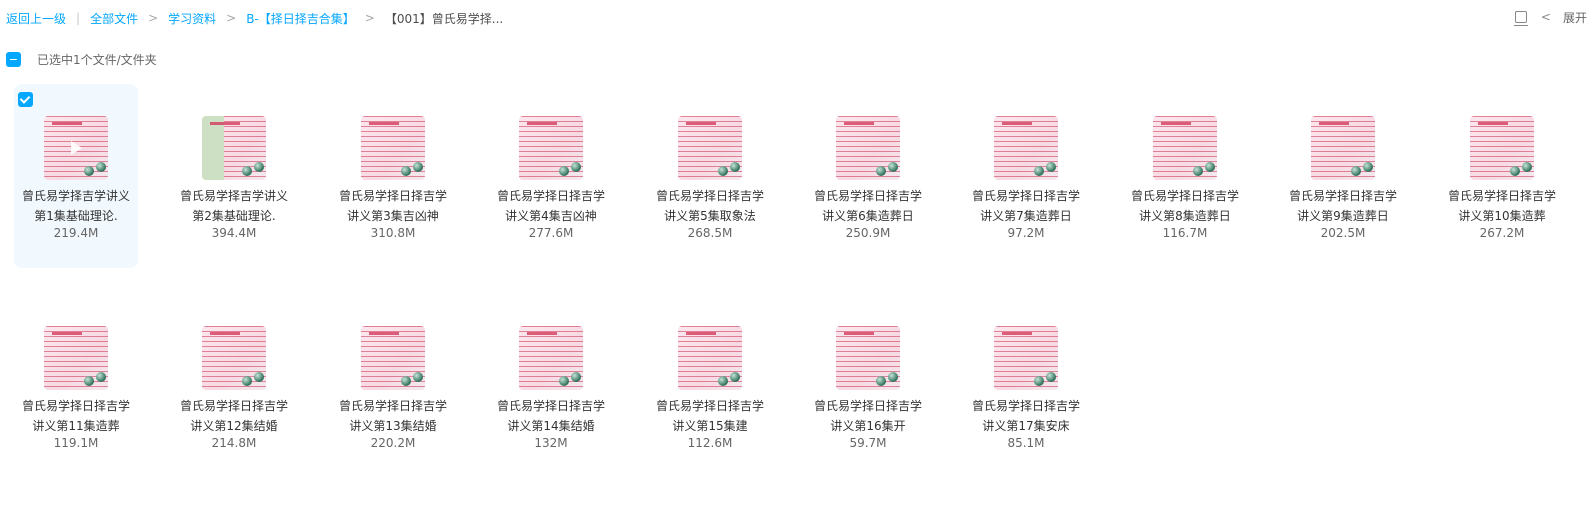 This screenshot has width=1587, height=505. I want to click on file-size: 112.6M, so click(710, 443).